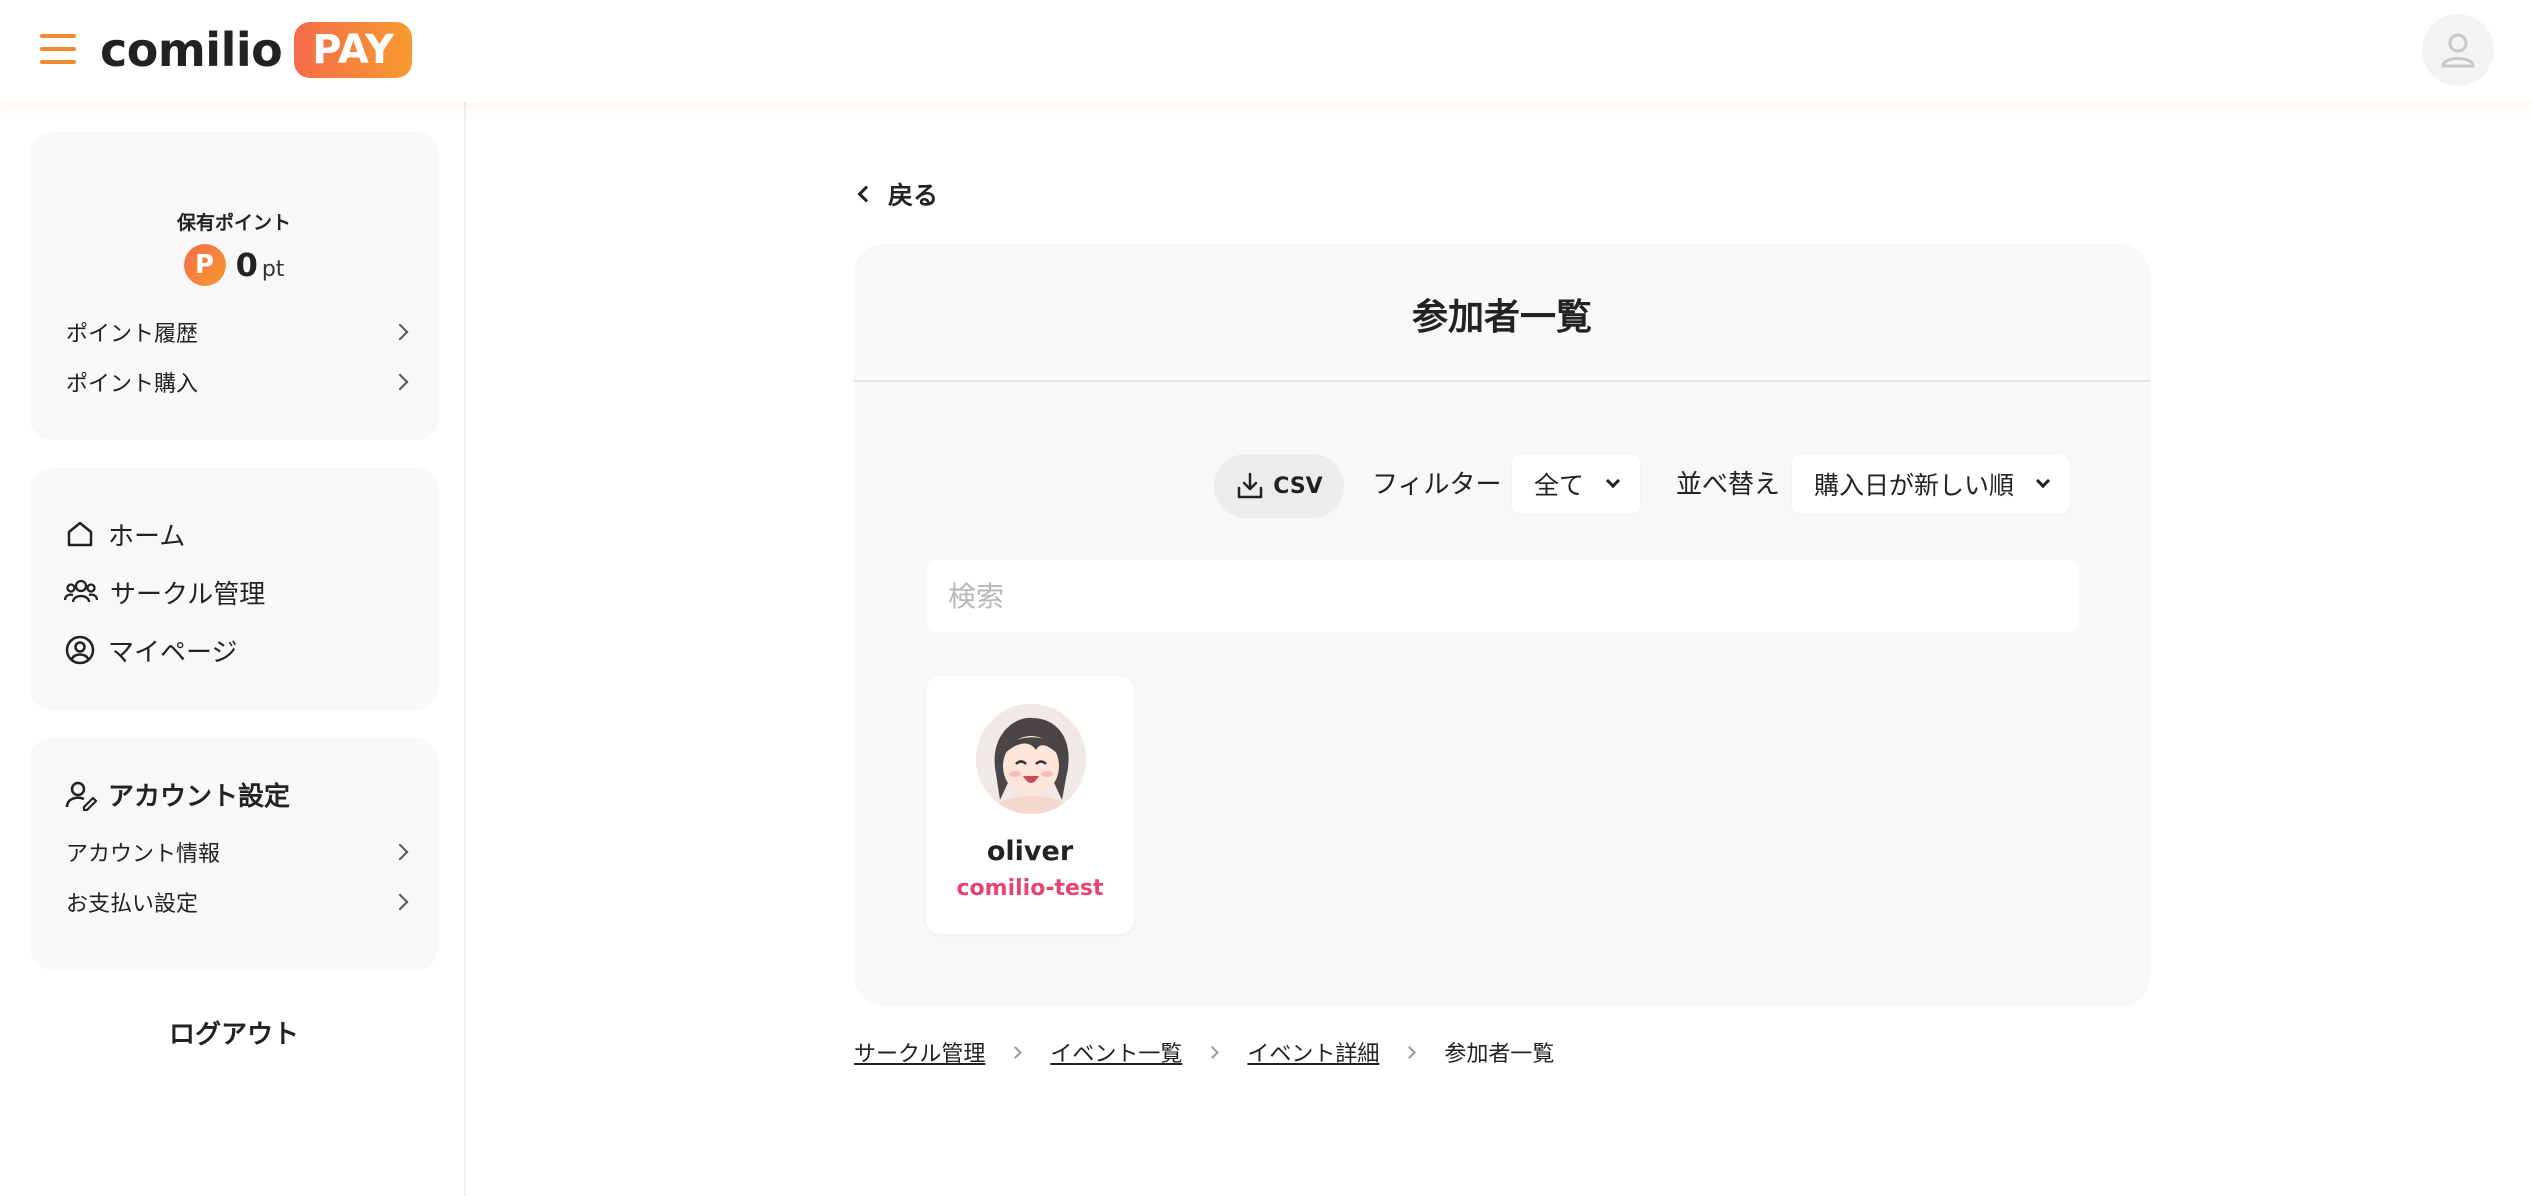  Describe the element at coordinates (237, 332) in the screenshot. I see `point-history-link: ポイント履歴` at that location.